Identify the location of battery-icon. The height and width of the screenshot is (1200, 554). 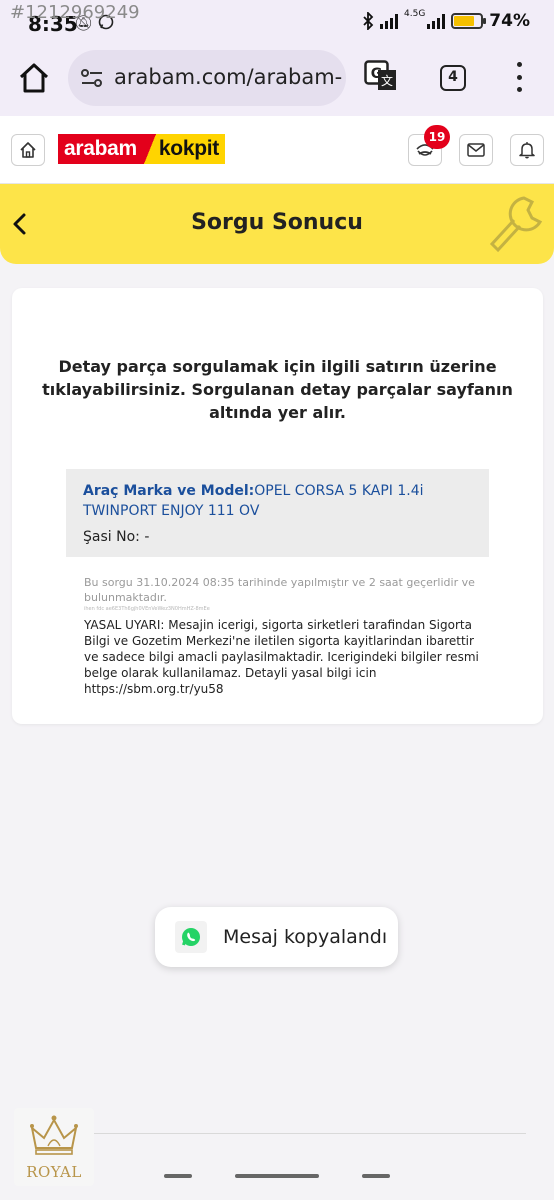
(469, 21).